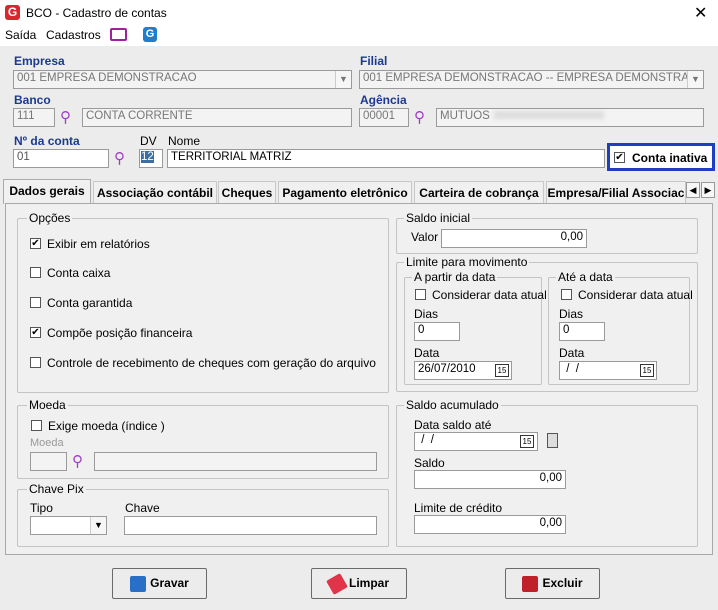 The width and height of the screenshot is (718, 610). I want to click on chave-field, so click(250, 525).